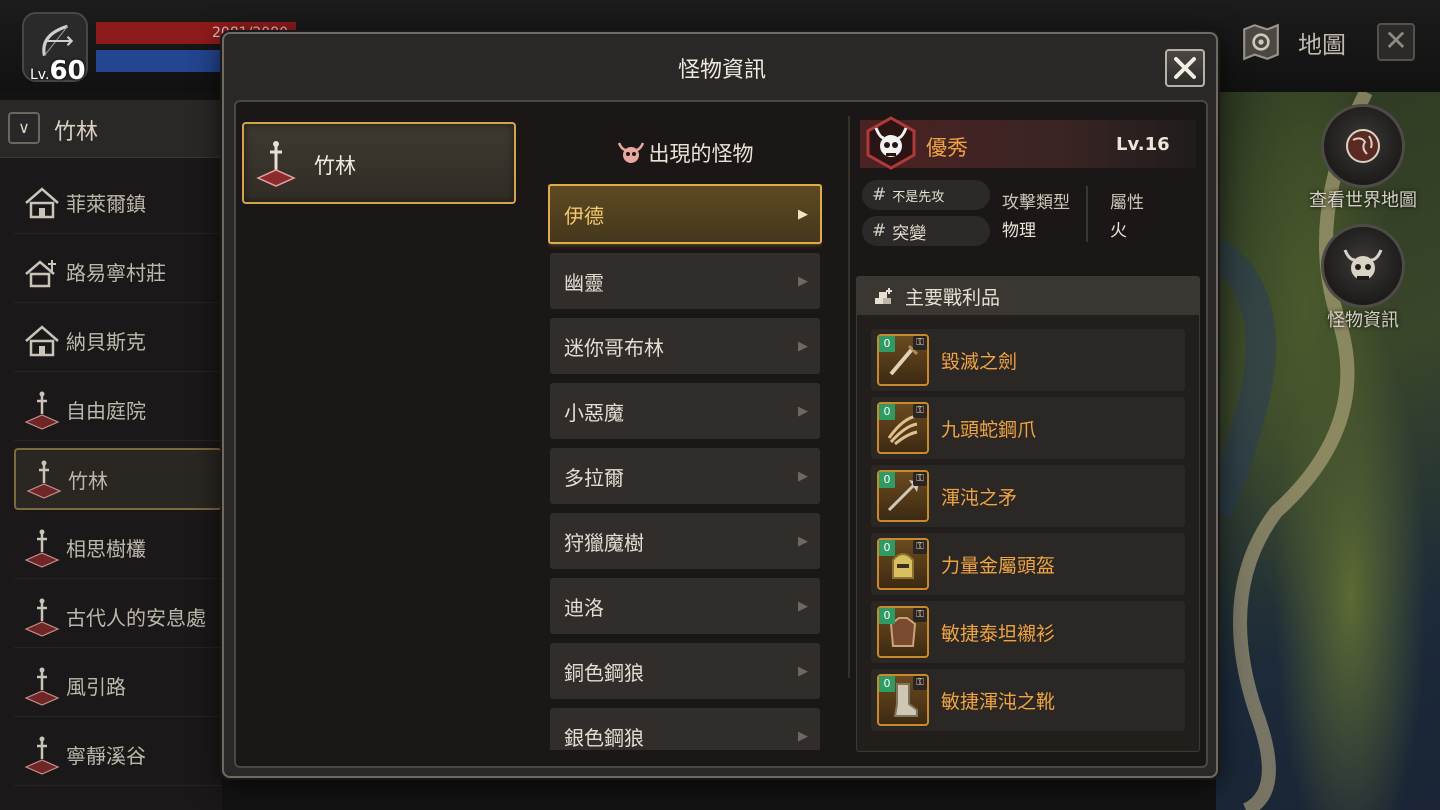 The width and height of the screenshot is (1440, 810). What do you see at coordinates (1028, 496) in the screenshot?
I see `loot-item: 0 ⚿ 渾沌之矛` at bounding box center [1028, 496].